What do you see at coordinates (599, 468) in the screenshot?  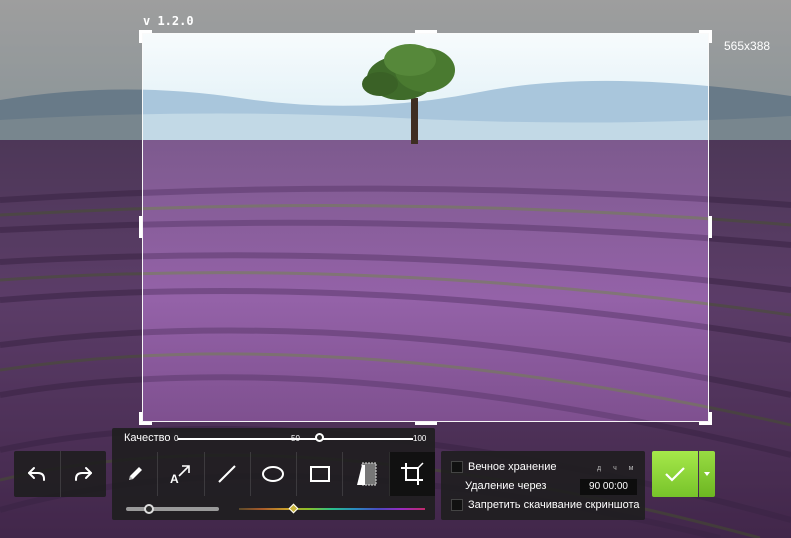 I see `time-unit-days: д` at bounding box center [599, 468].